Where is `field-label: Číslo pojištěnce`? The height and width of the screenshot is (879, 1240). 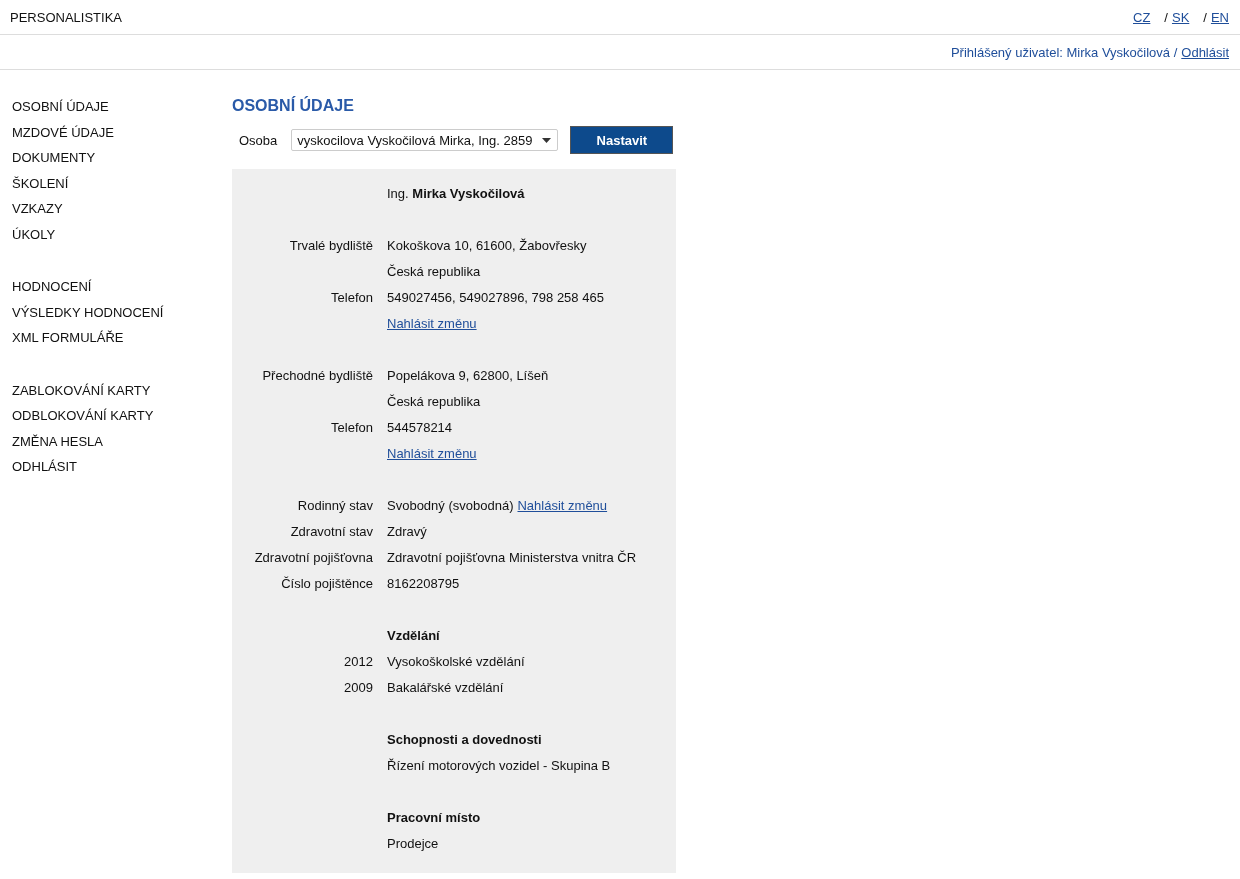
field-label: Číslo pojištěnce is located at coordinates (327, 583).